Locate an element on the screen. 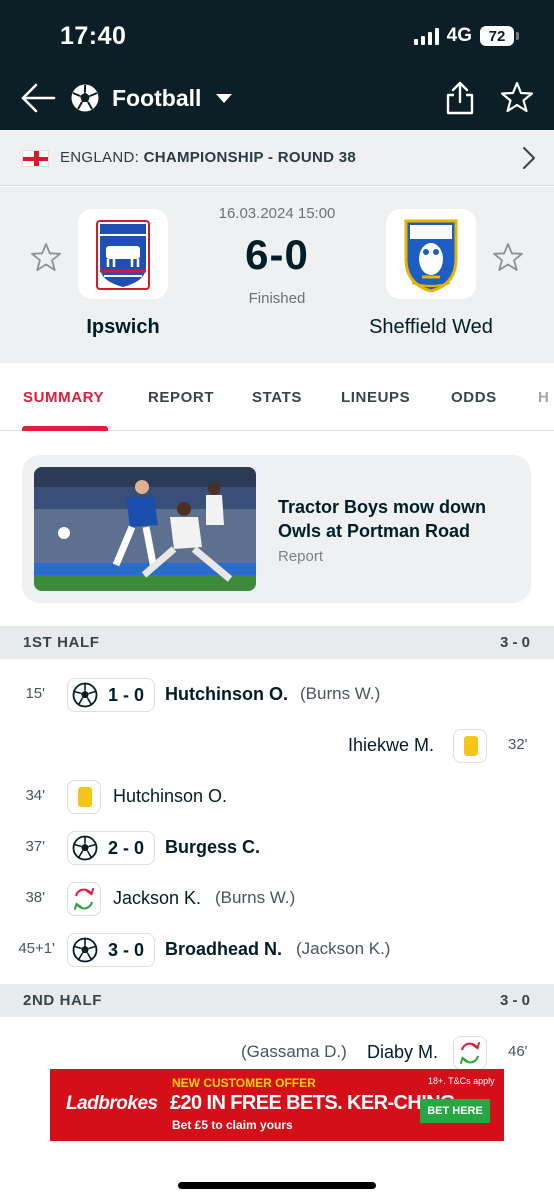  event-player: Diaby M. is located at coordinates (402, 1052).